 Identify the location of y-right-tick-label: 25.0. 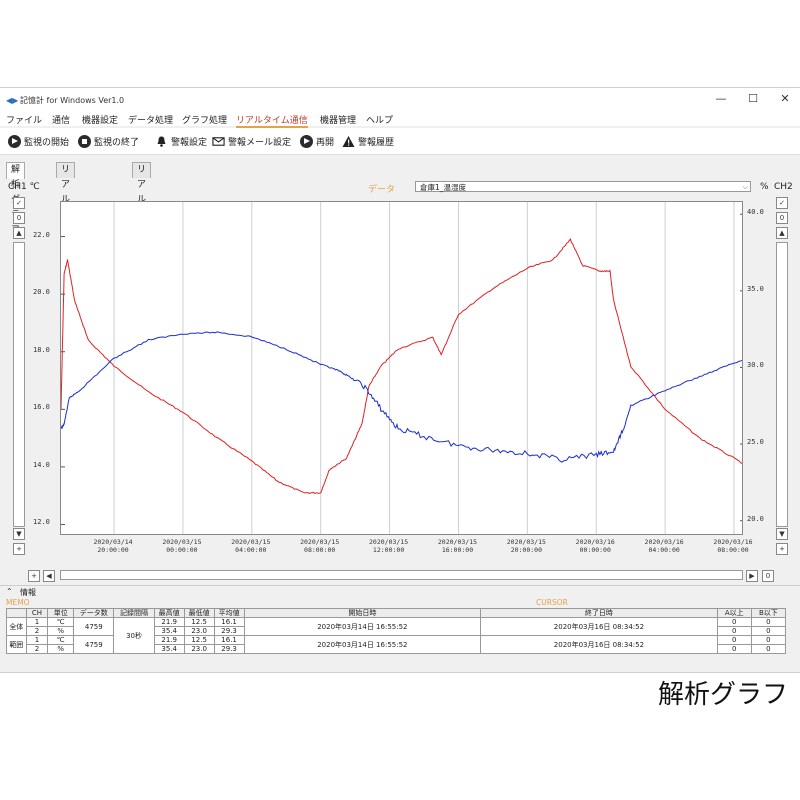
(755, 442).